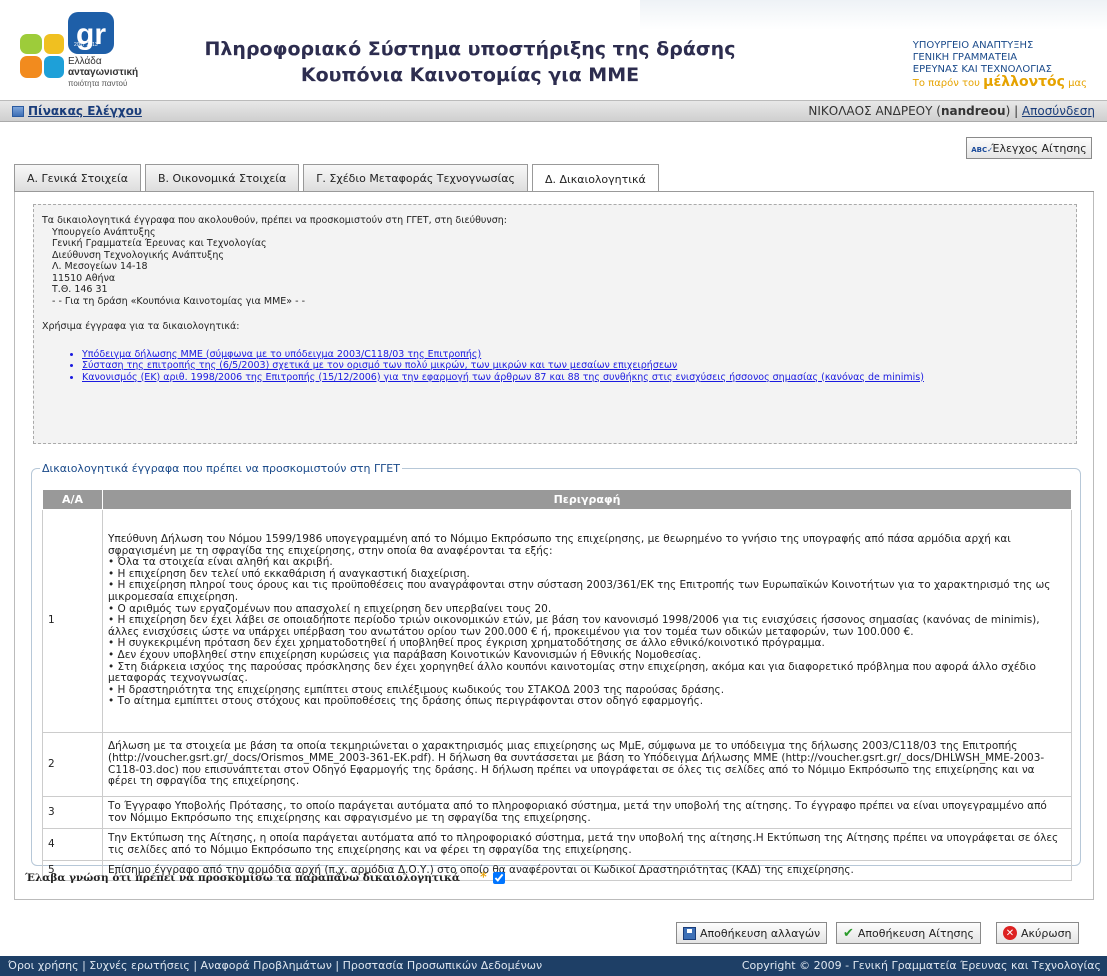 Image resolution: width=1107 pixels, height=976 pixels. I want to click on footer-link-terms: Όροι χρήσης, so click(43, 965).